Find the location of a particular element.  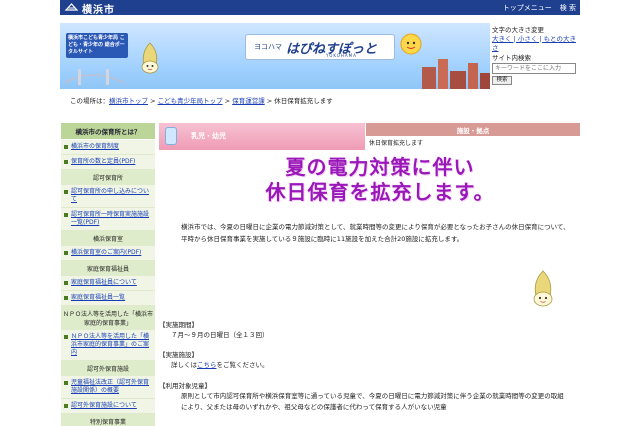

breadcrumb-item-bureau-top: こども青少年局トップ is located at coordinates (190, 101).